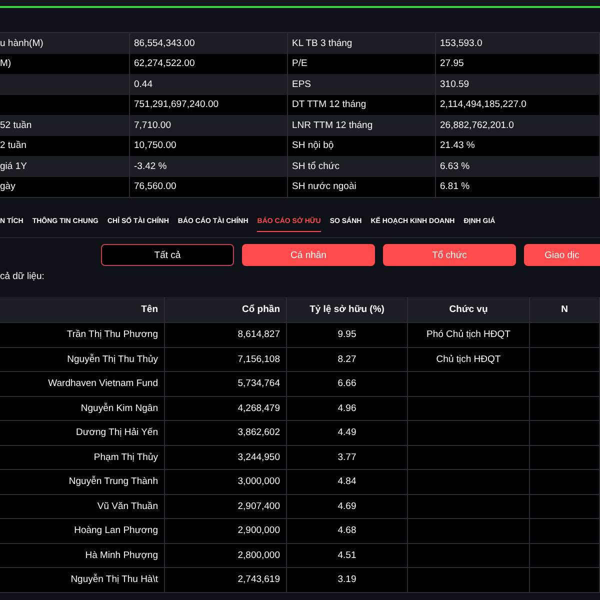 This screenshot has height=600, width=600. What do you see at coordinates (82, 334) in the screenshot?
I see `table-cell: Trần Thị Thu Phương` at bounding box center [82, 334].